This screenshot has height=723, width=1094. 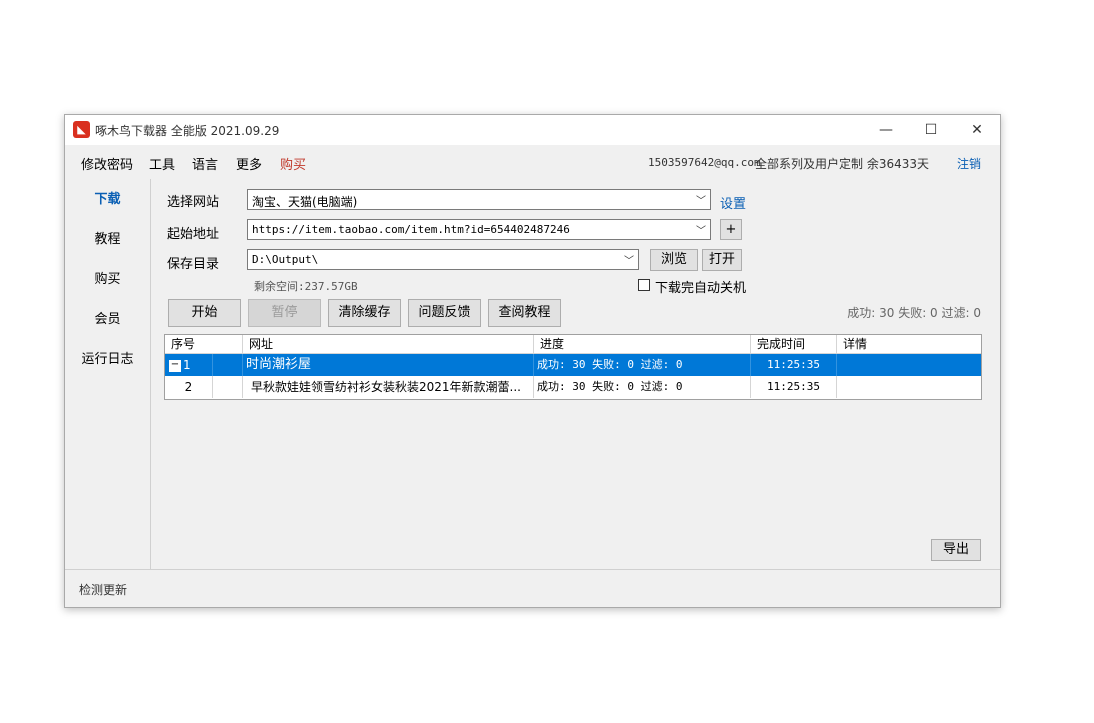 I want to click on menu-change-password: 修改密码, so click(x=107, y=163).